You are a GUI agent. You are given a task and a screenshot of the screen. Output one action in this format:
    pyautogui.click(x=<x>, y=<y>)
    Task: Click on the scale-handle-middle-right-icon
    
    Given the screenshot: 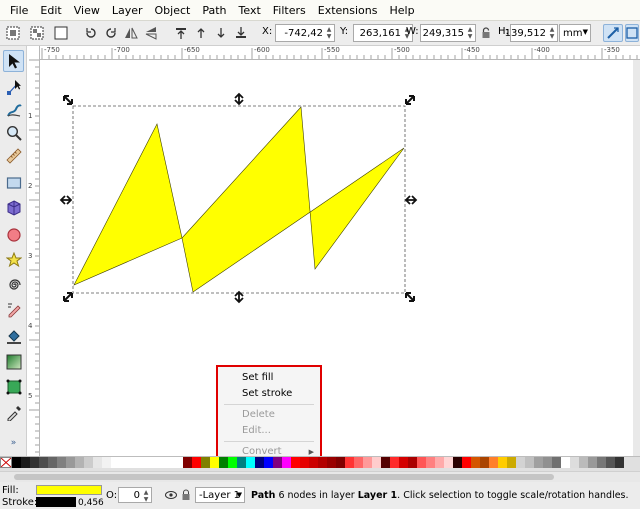 What is the action you would take?
    pyautogui.click(x=411, y=200)
    